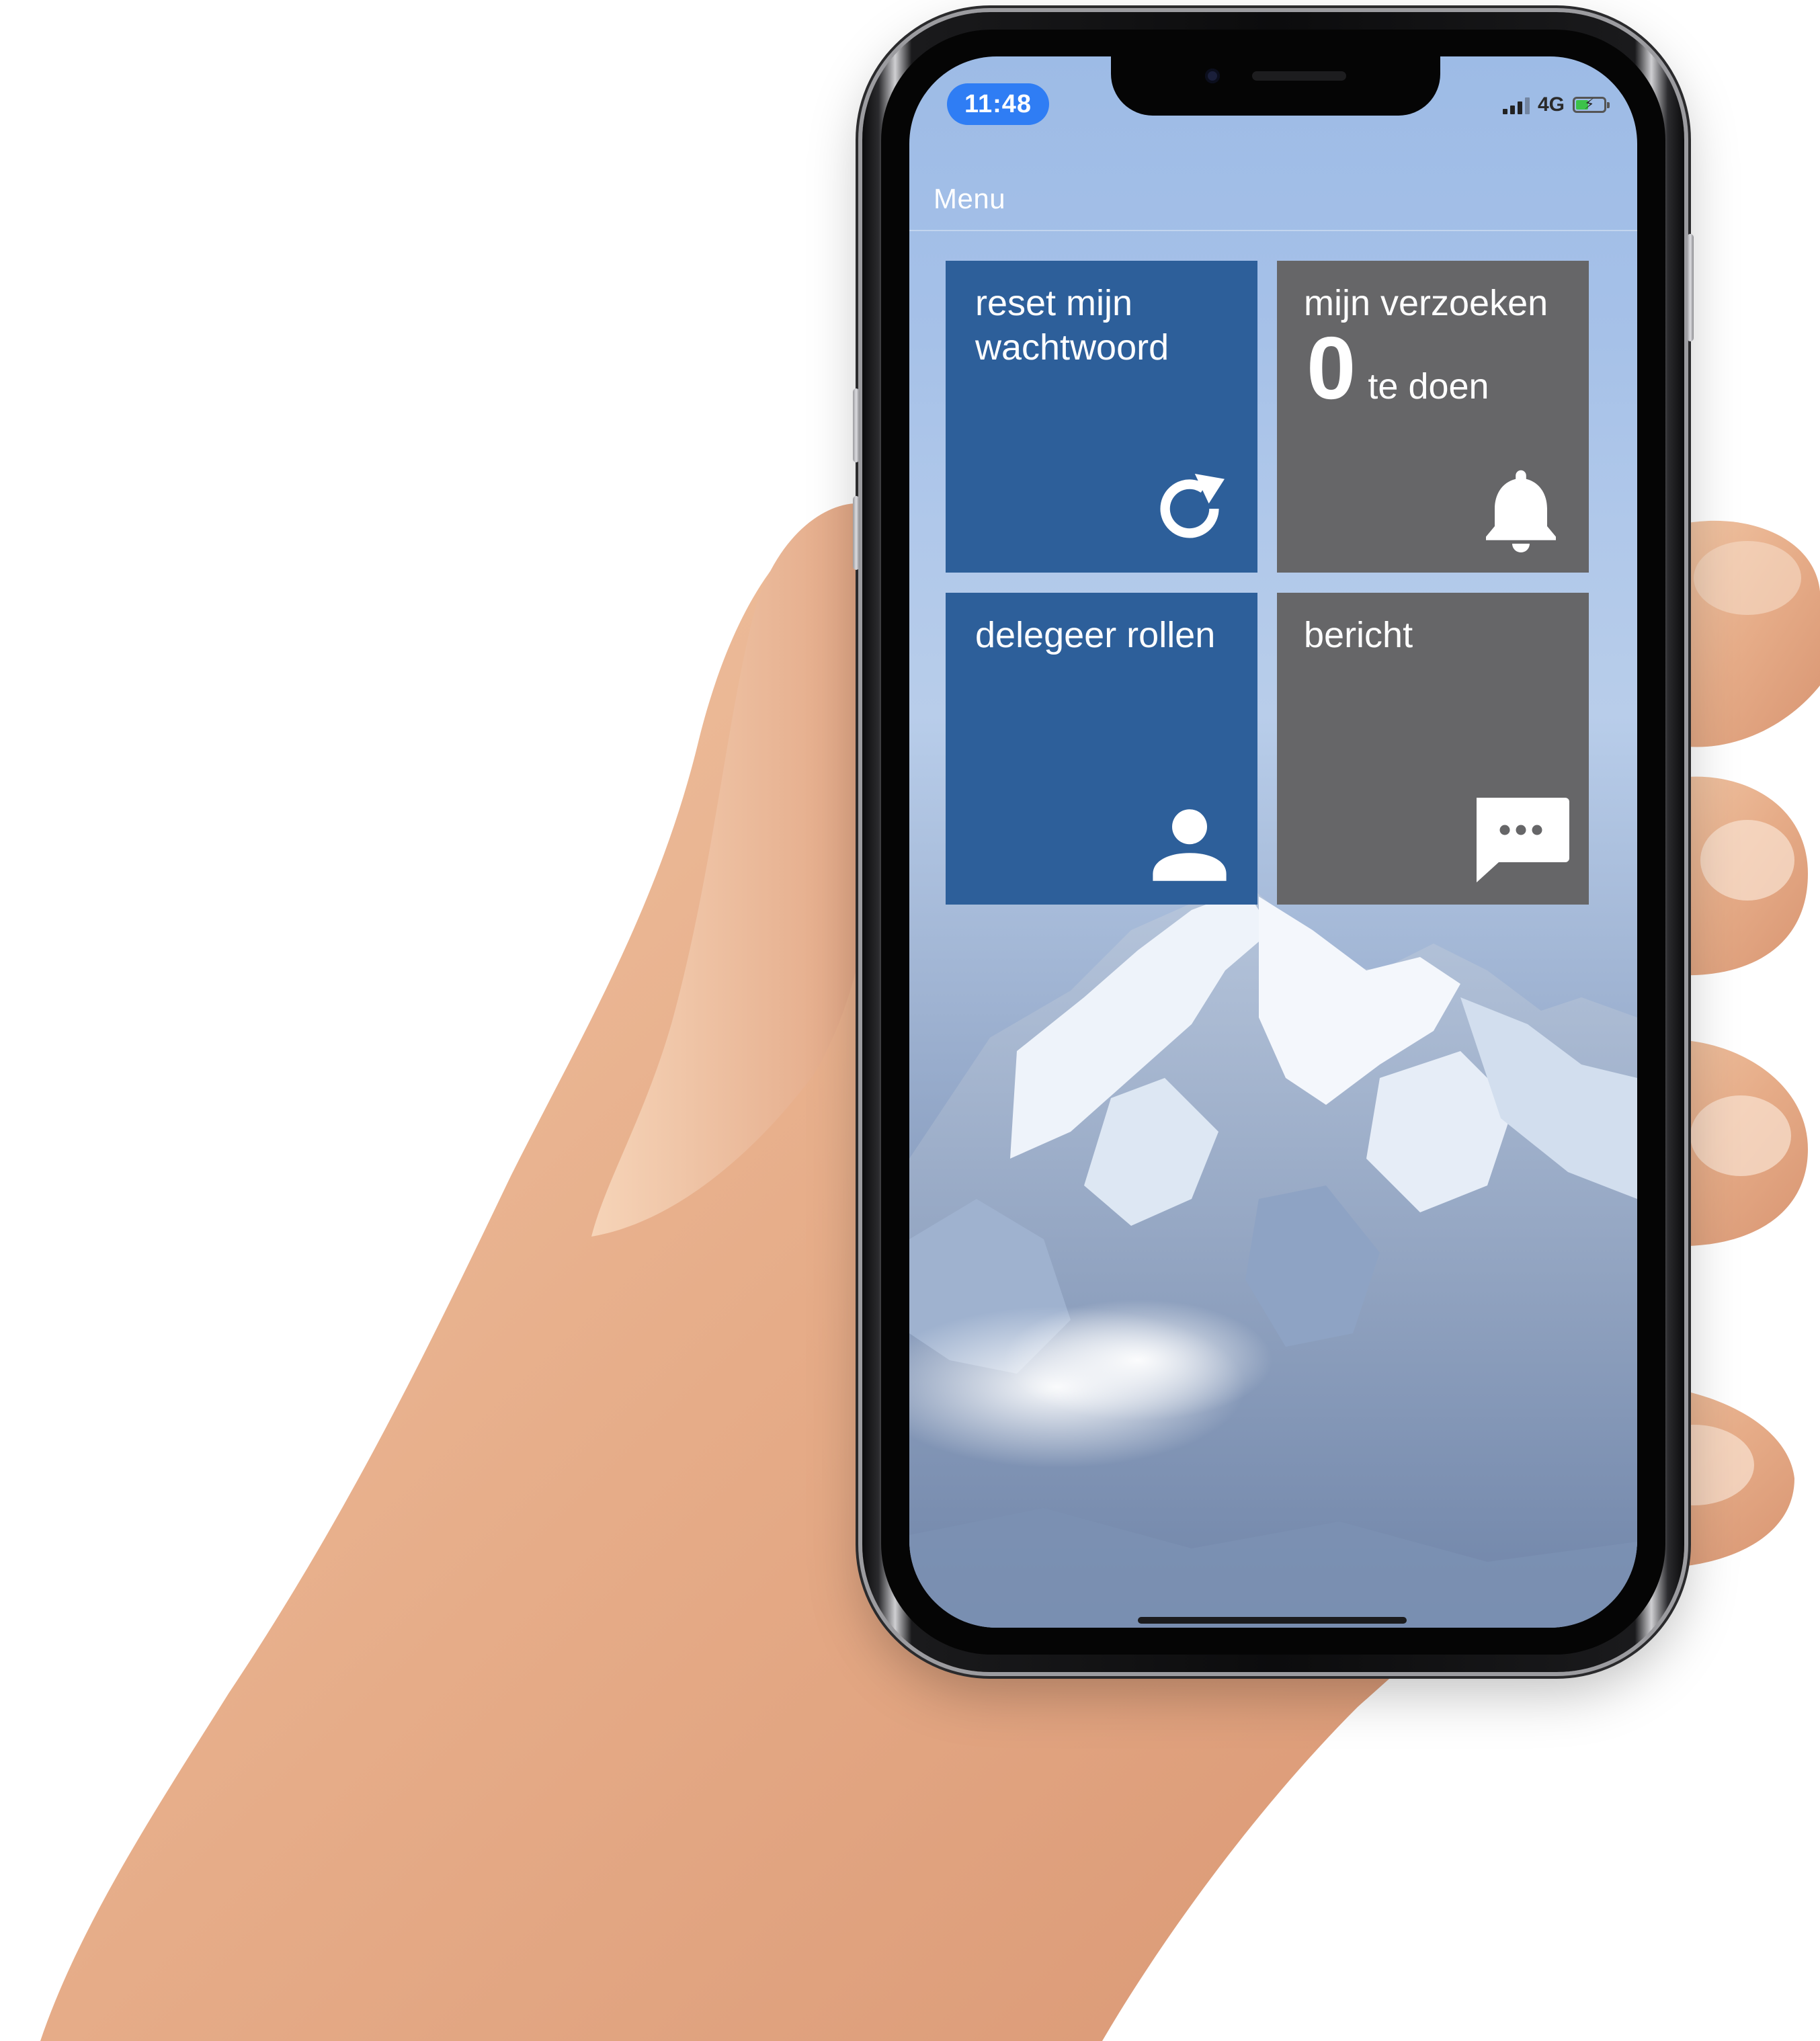 The image size is (1820, 2041). I want to click on earpiece-speaker, so click(1299, 76).